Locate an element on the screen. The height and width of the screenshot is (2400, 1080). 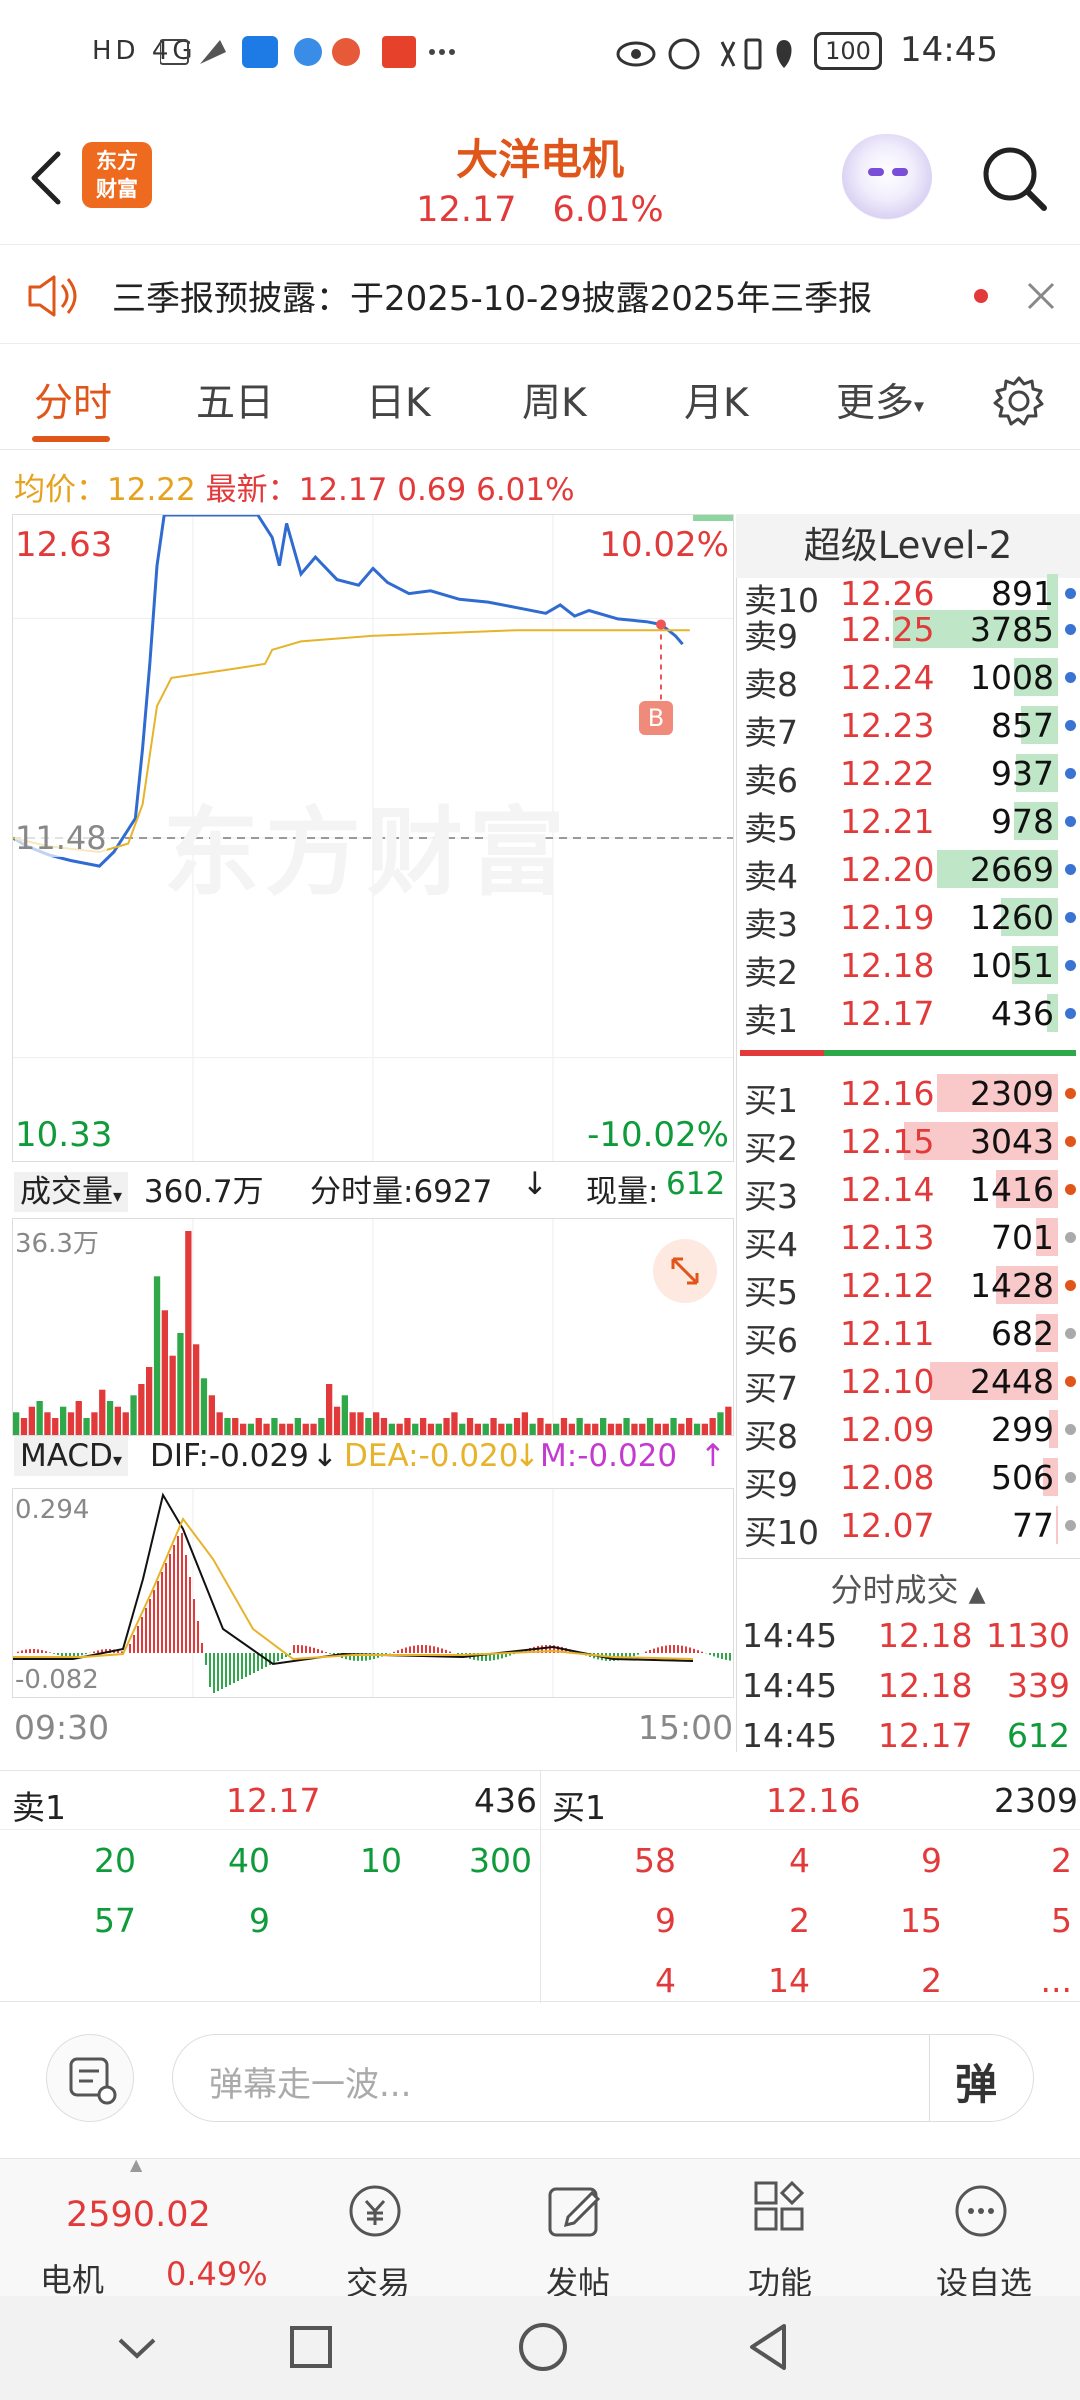
tab-daily-k: 日K is located at coordinates (398, 400).